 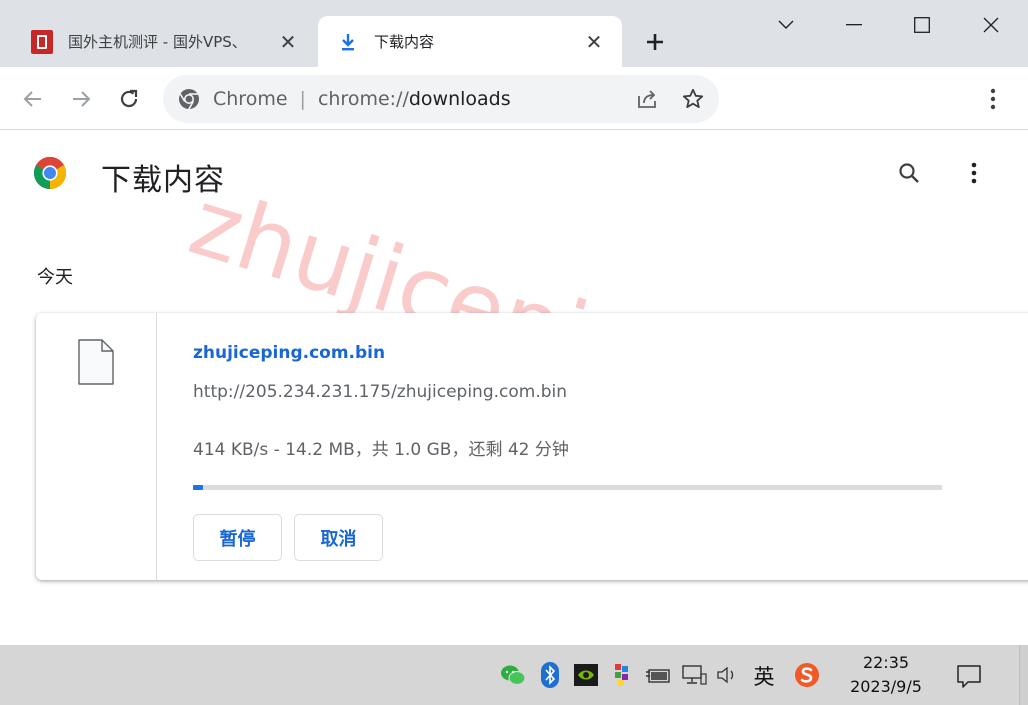 I want to click on tab-title: 下载内容, so click(x=404, y=42).